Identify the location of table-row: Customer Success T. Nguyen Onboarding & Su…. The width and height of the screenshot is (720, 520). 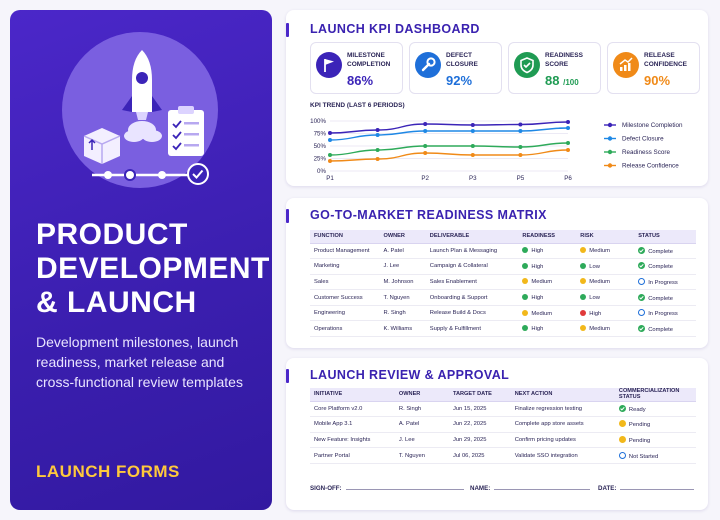
(503, 297).